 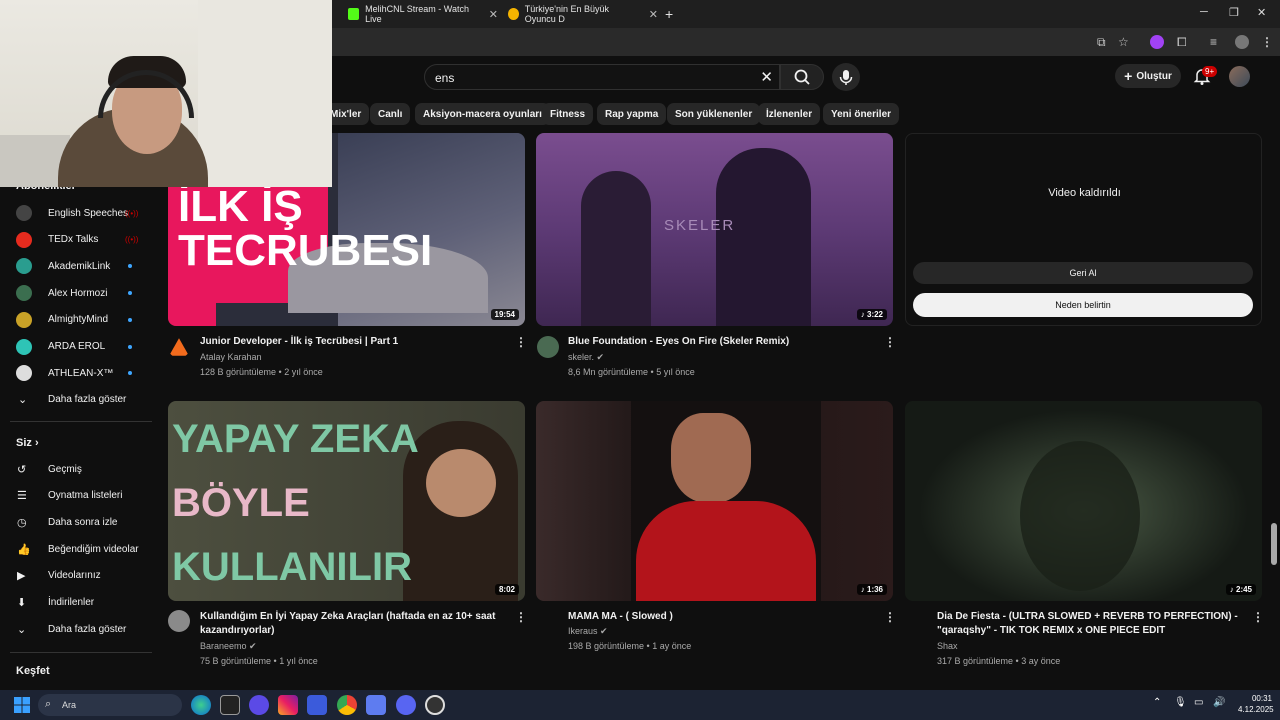 What do you see at coordinates (231, 357) in the screenshot?
I see `channel-name: Atalay Karahan` at bounding box center [231, 357].